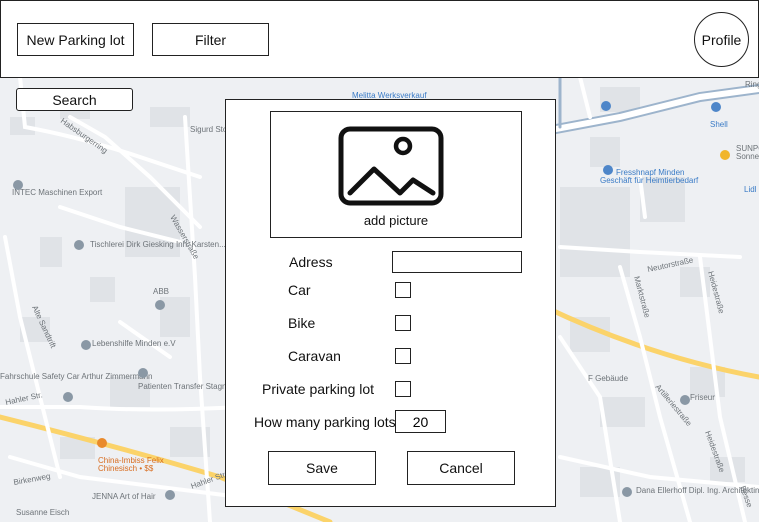  I want to click on map-label: Patienten Transfer Stagneth, so click(188, 386).